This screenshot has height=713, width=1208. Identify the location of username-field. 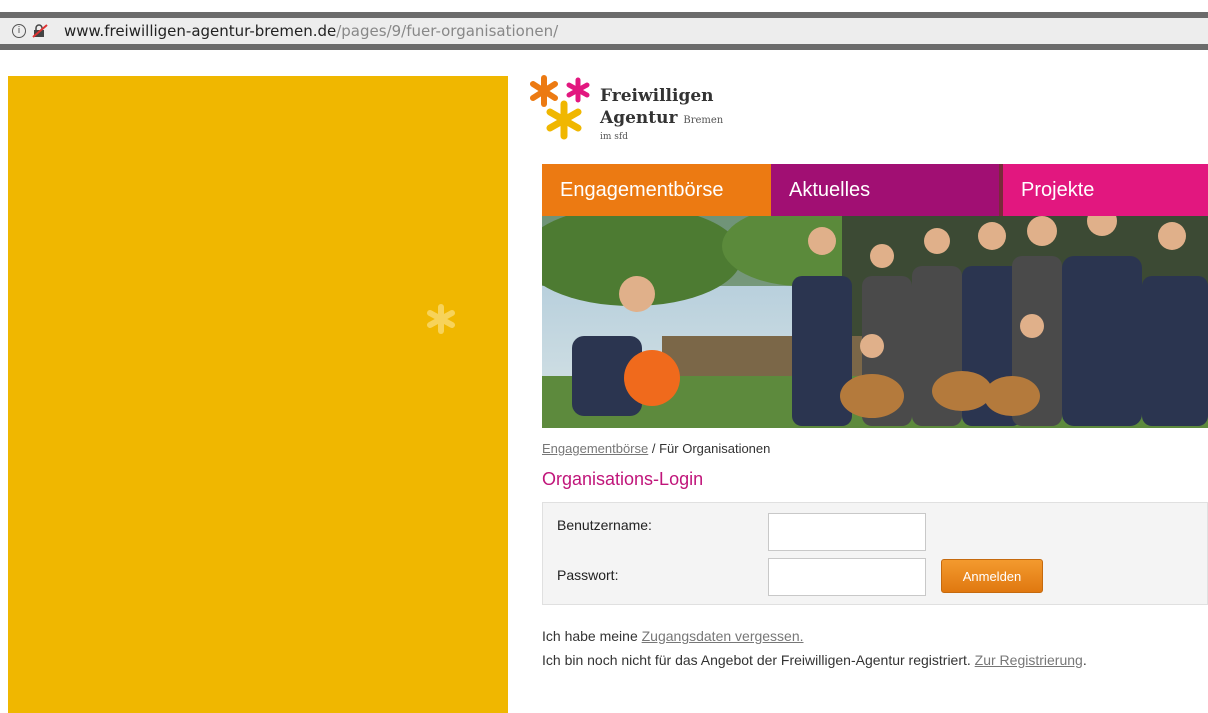
(847, 532).